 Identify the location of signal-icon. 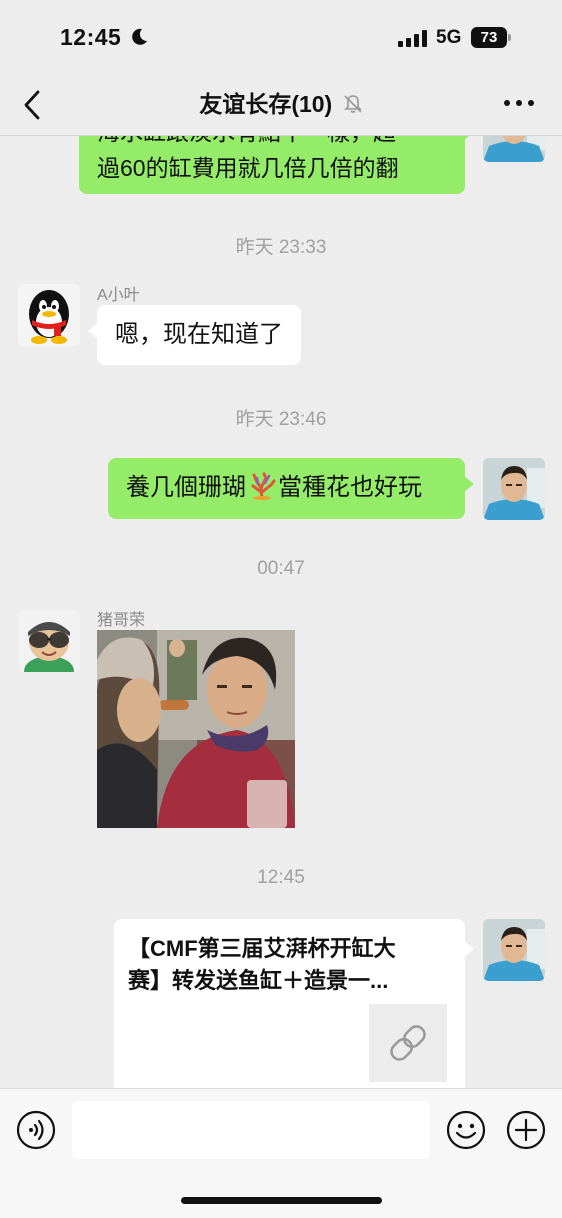
(412, 38).